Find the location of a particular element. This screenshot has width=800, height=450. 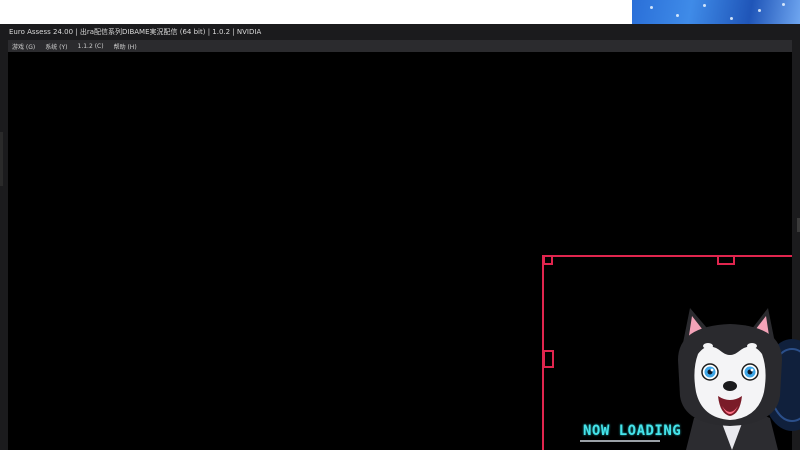

corner-art is located at coordinates (716, 12).